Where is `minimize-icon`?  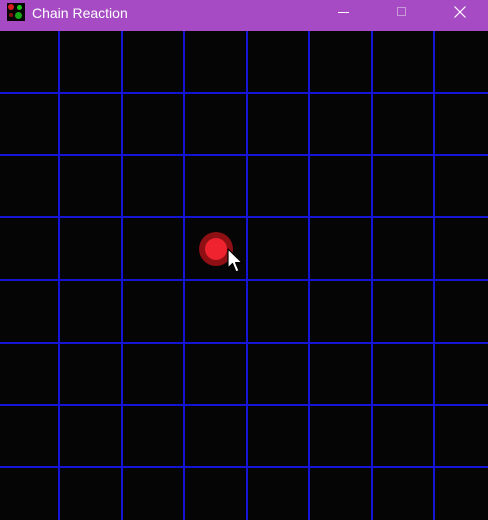 minimize-icon is located at coordinates (343, 12).